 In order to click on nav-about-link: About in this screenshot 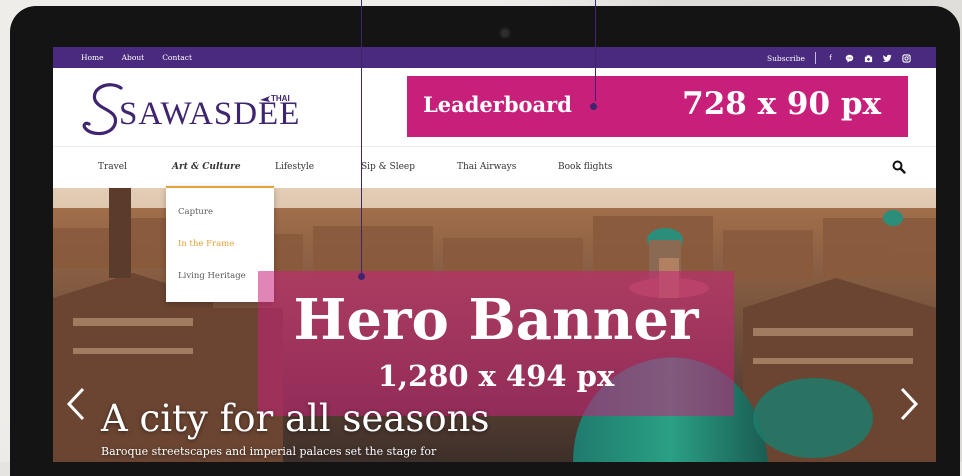, I will do `click(133, 57)`.